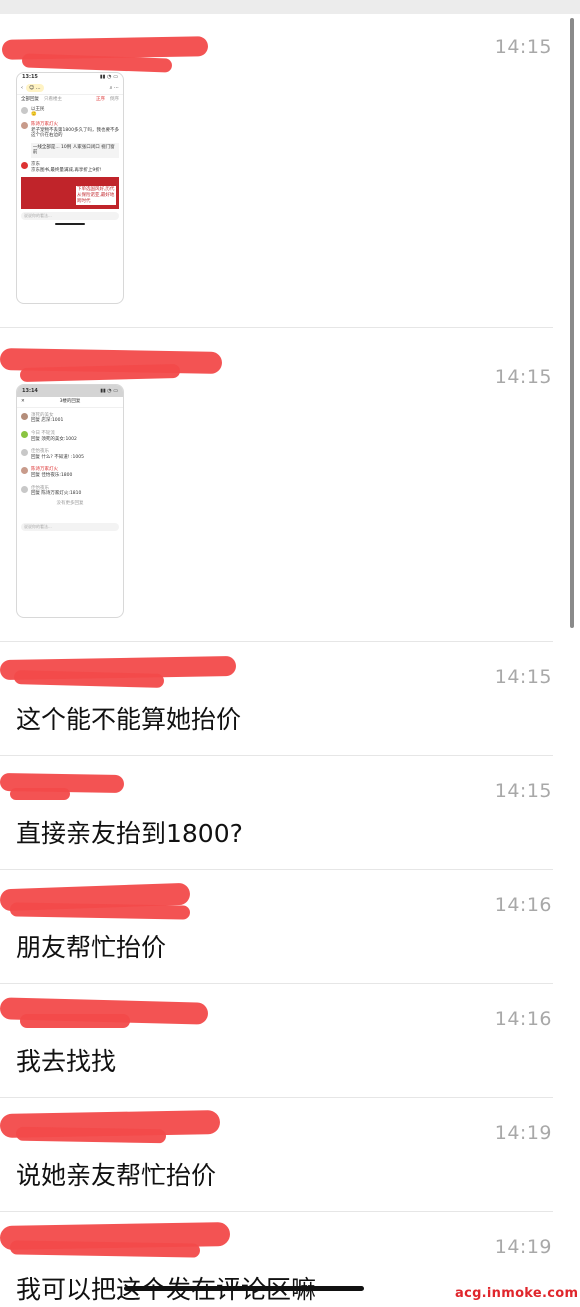 Image resolution: width=580 pixels, height=1307 pixels. What do you see at coordinates (23, 401) in the screenshot?
I see `close-icon: ✕` at bounding box center [23, 401].